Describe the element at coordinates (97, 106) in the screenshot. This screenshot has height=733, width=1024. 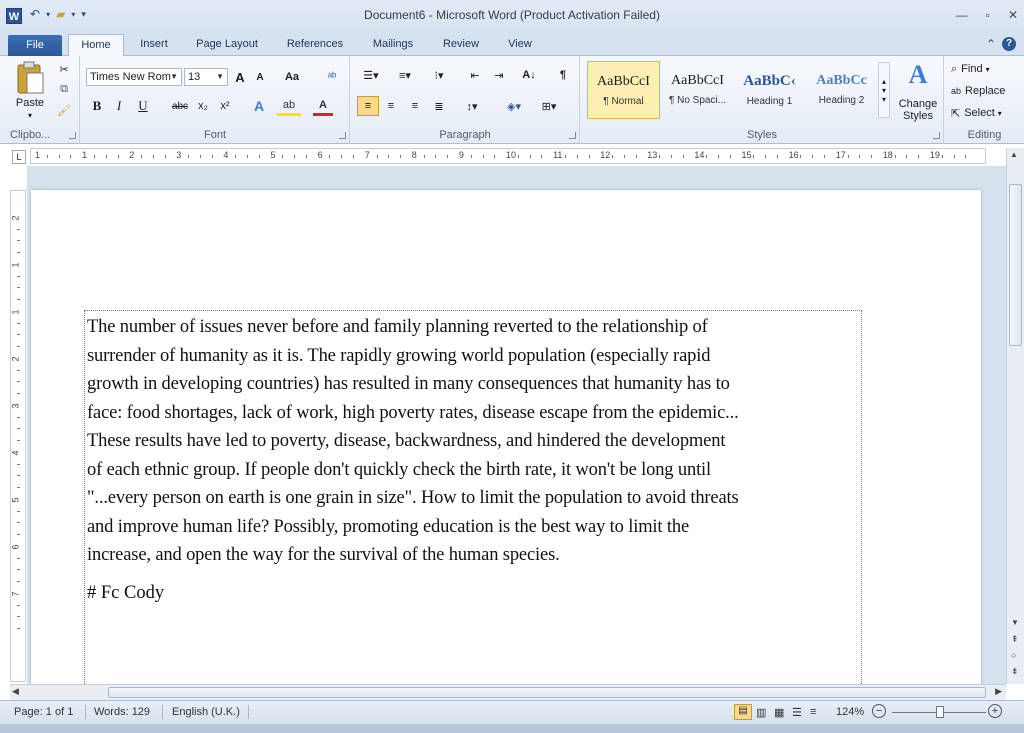
I see `bold-button: B` at that location.